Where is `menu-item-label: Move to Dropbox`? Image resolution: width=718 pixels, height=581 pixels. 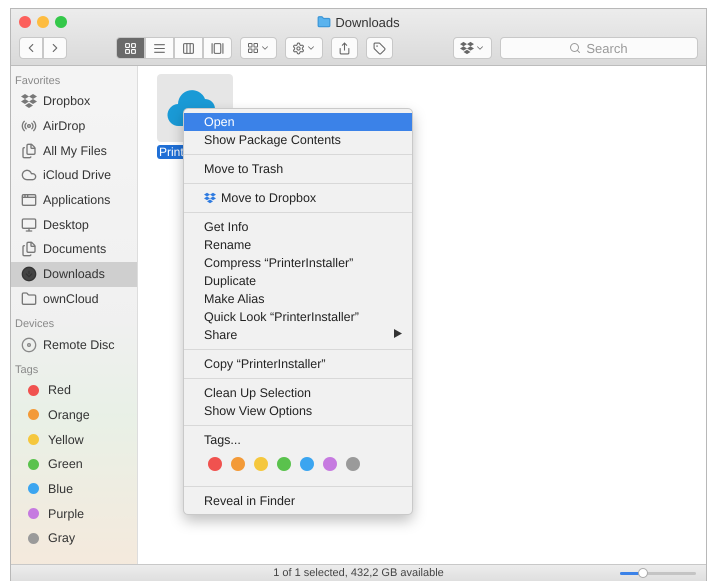
menu-item-label: Move to Dropbox is located at coordinates (269, 198).